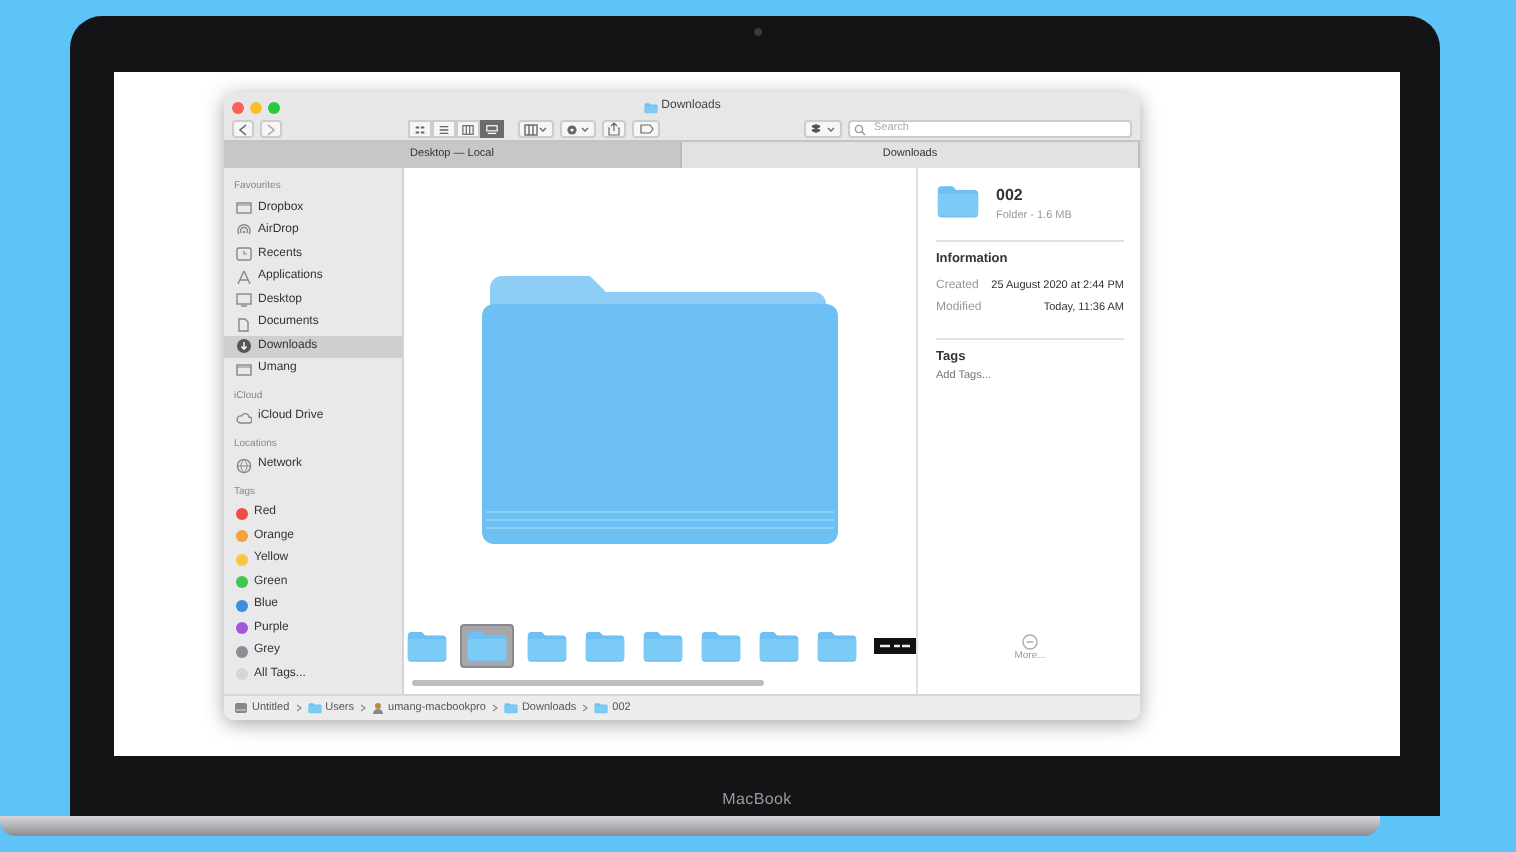 Image resolution: width=1516 pixels, height=852 pixels. Describe the element at coordinates (238, 107) in the screenshot. I see `close-icon` at that location.